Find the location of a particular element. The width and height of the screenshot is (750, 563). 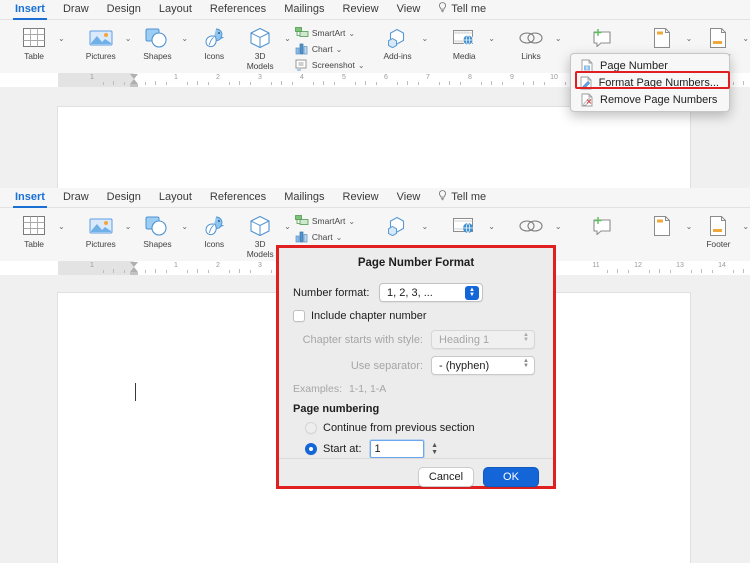

tab-design: Design is located at coordinates (124, 9).